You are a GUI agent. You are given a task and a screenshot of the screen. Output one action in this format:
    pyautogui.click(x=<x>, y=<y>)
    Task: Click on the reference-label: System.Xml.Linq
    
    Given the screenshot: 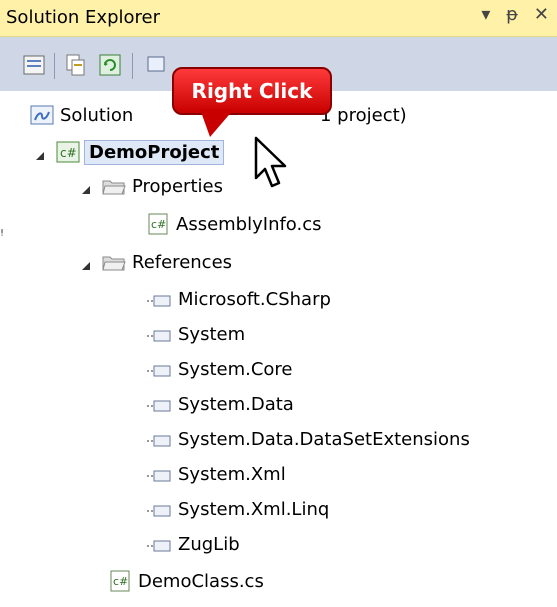 What is the action you would take?
    pyautogui.click(x=254, y=509)
    